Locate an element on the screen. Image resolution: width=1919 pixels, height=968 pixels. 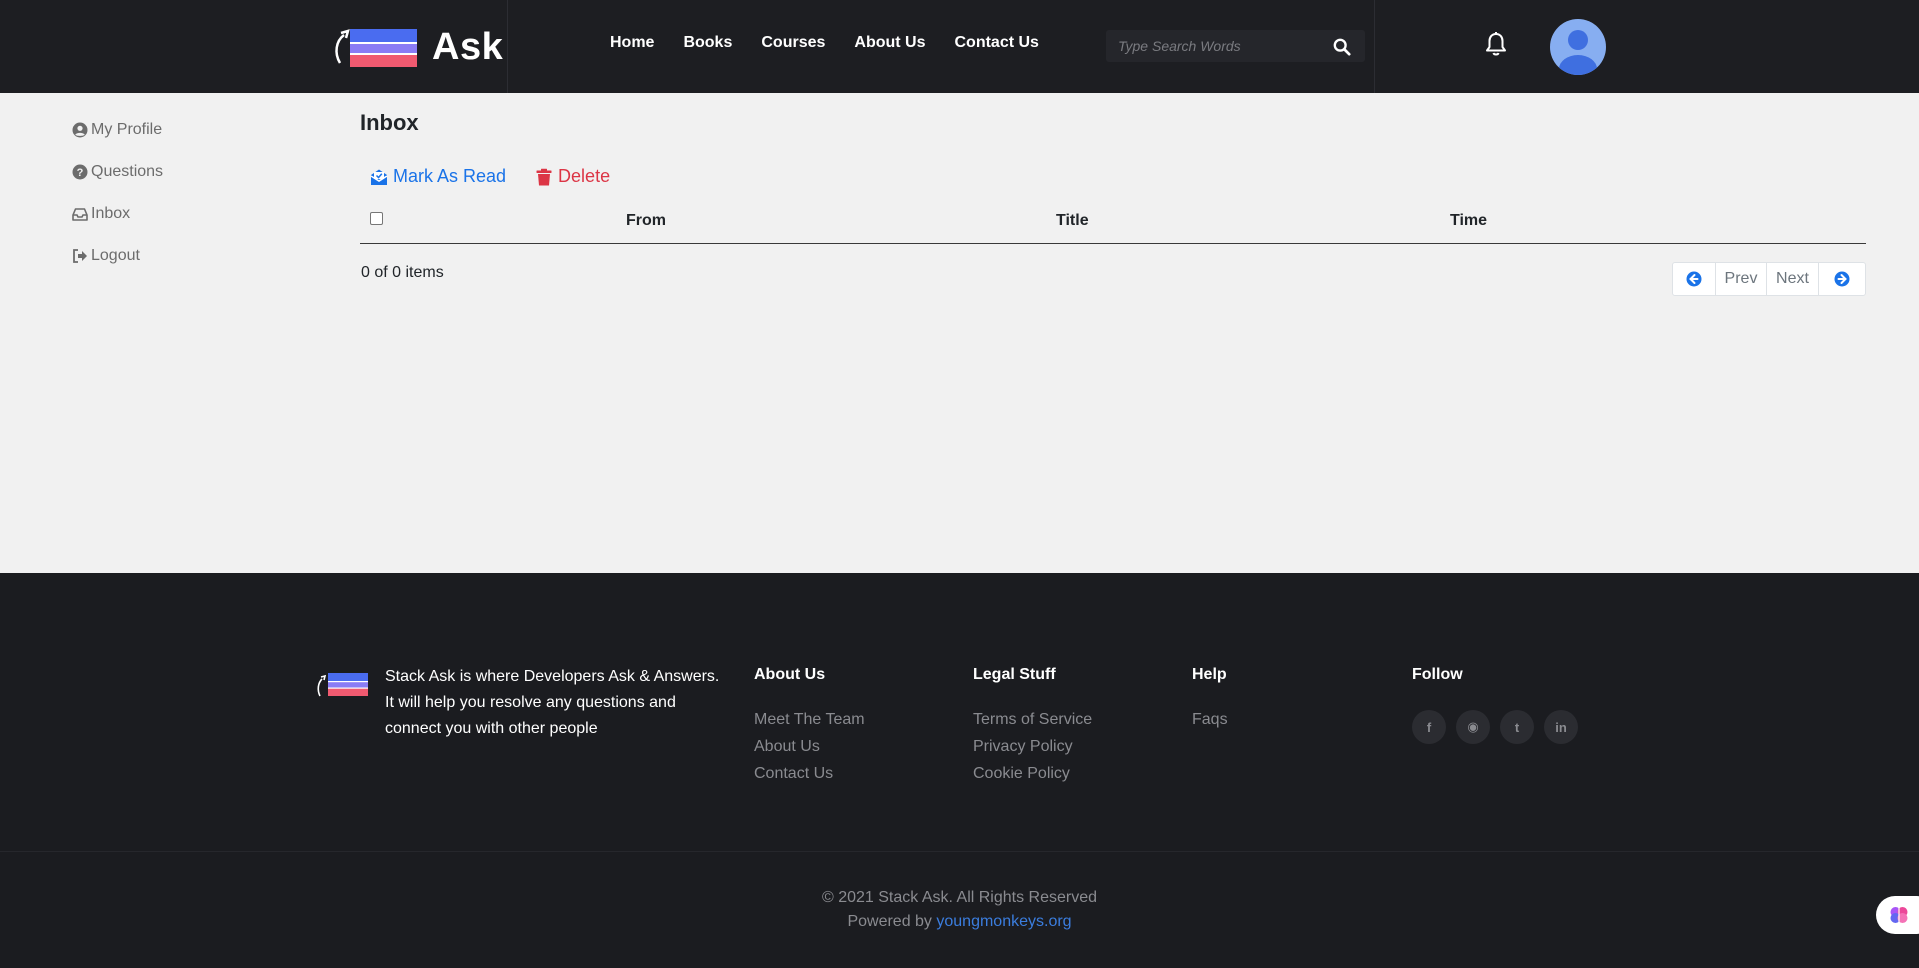
trash-icon is located at coordinates (544, 176).